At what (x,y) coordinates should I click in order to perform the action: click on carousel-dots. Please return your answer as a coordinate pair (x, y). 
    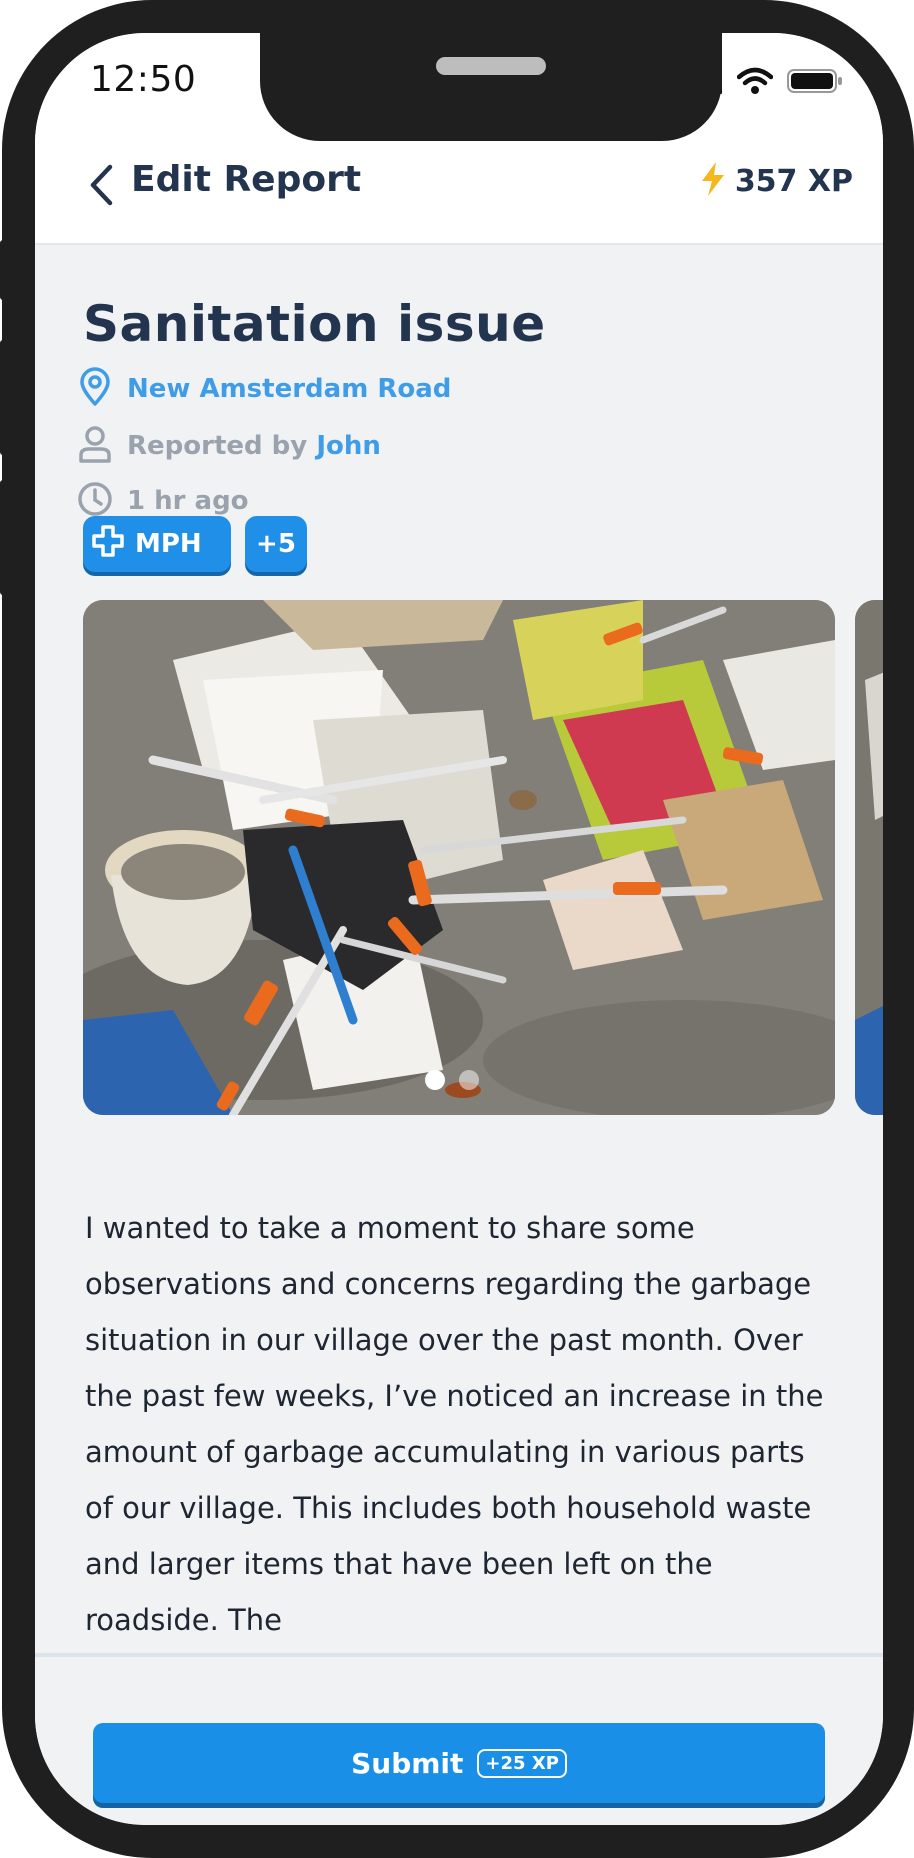
    Looking at the image, I should click on (452, 1080).